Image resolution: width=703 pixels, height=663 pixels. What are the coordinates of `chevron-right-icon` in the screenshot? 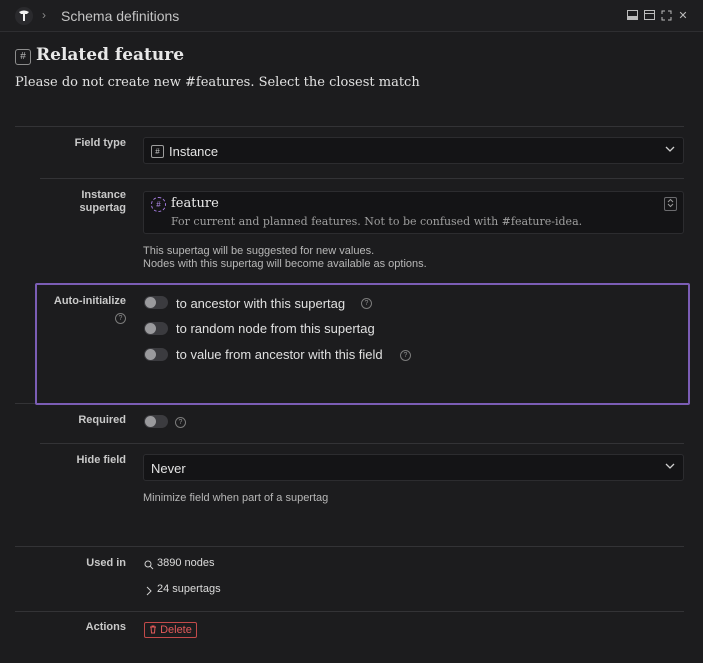 It's located at (149, 591).